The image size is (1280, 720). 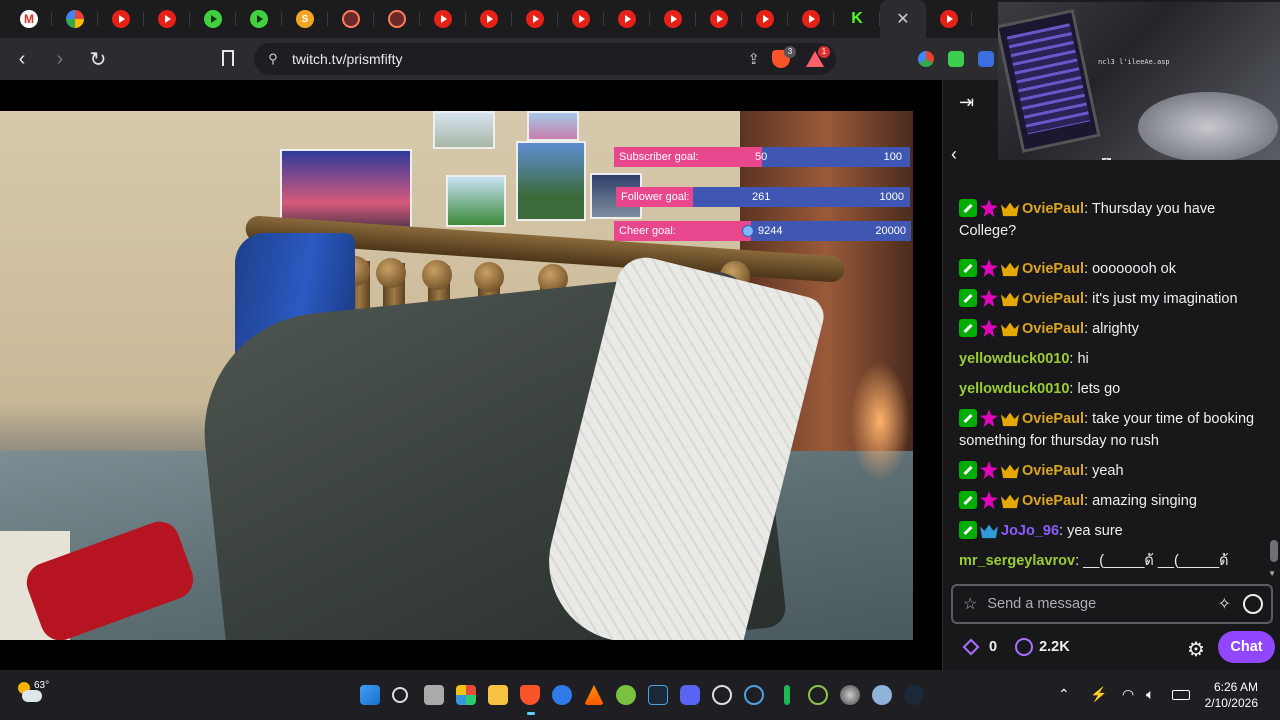 What do you see at coordinates (594, 695) in the screenshot?
I see `vlc-icon` at bounding box center [594, 695].